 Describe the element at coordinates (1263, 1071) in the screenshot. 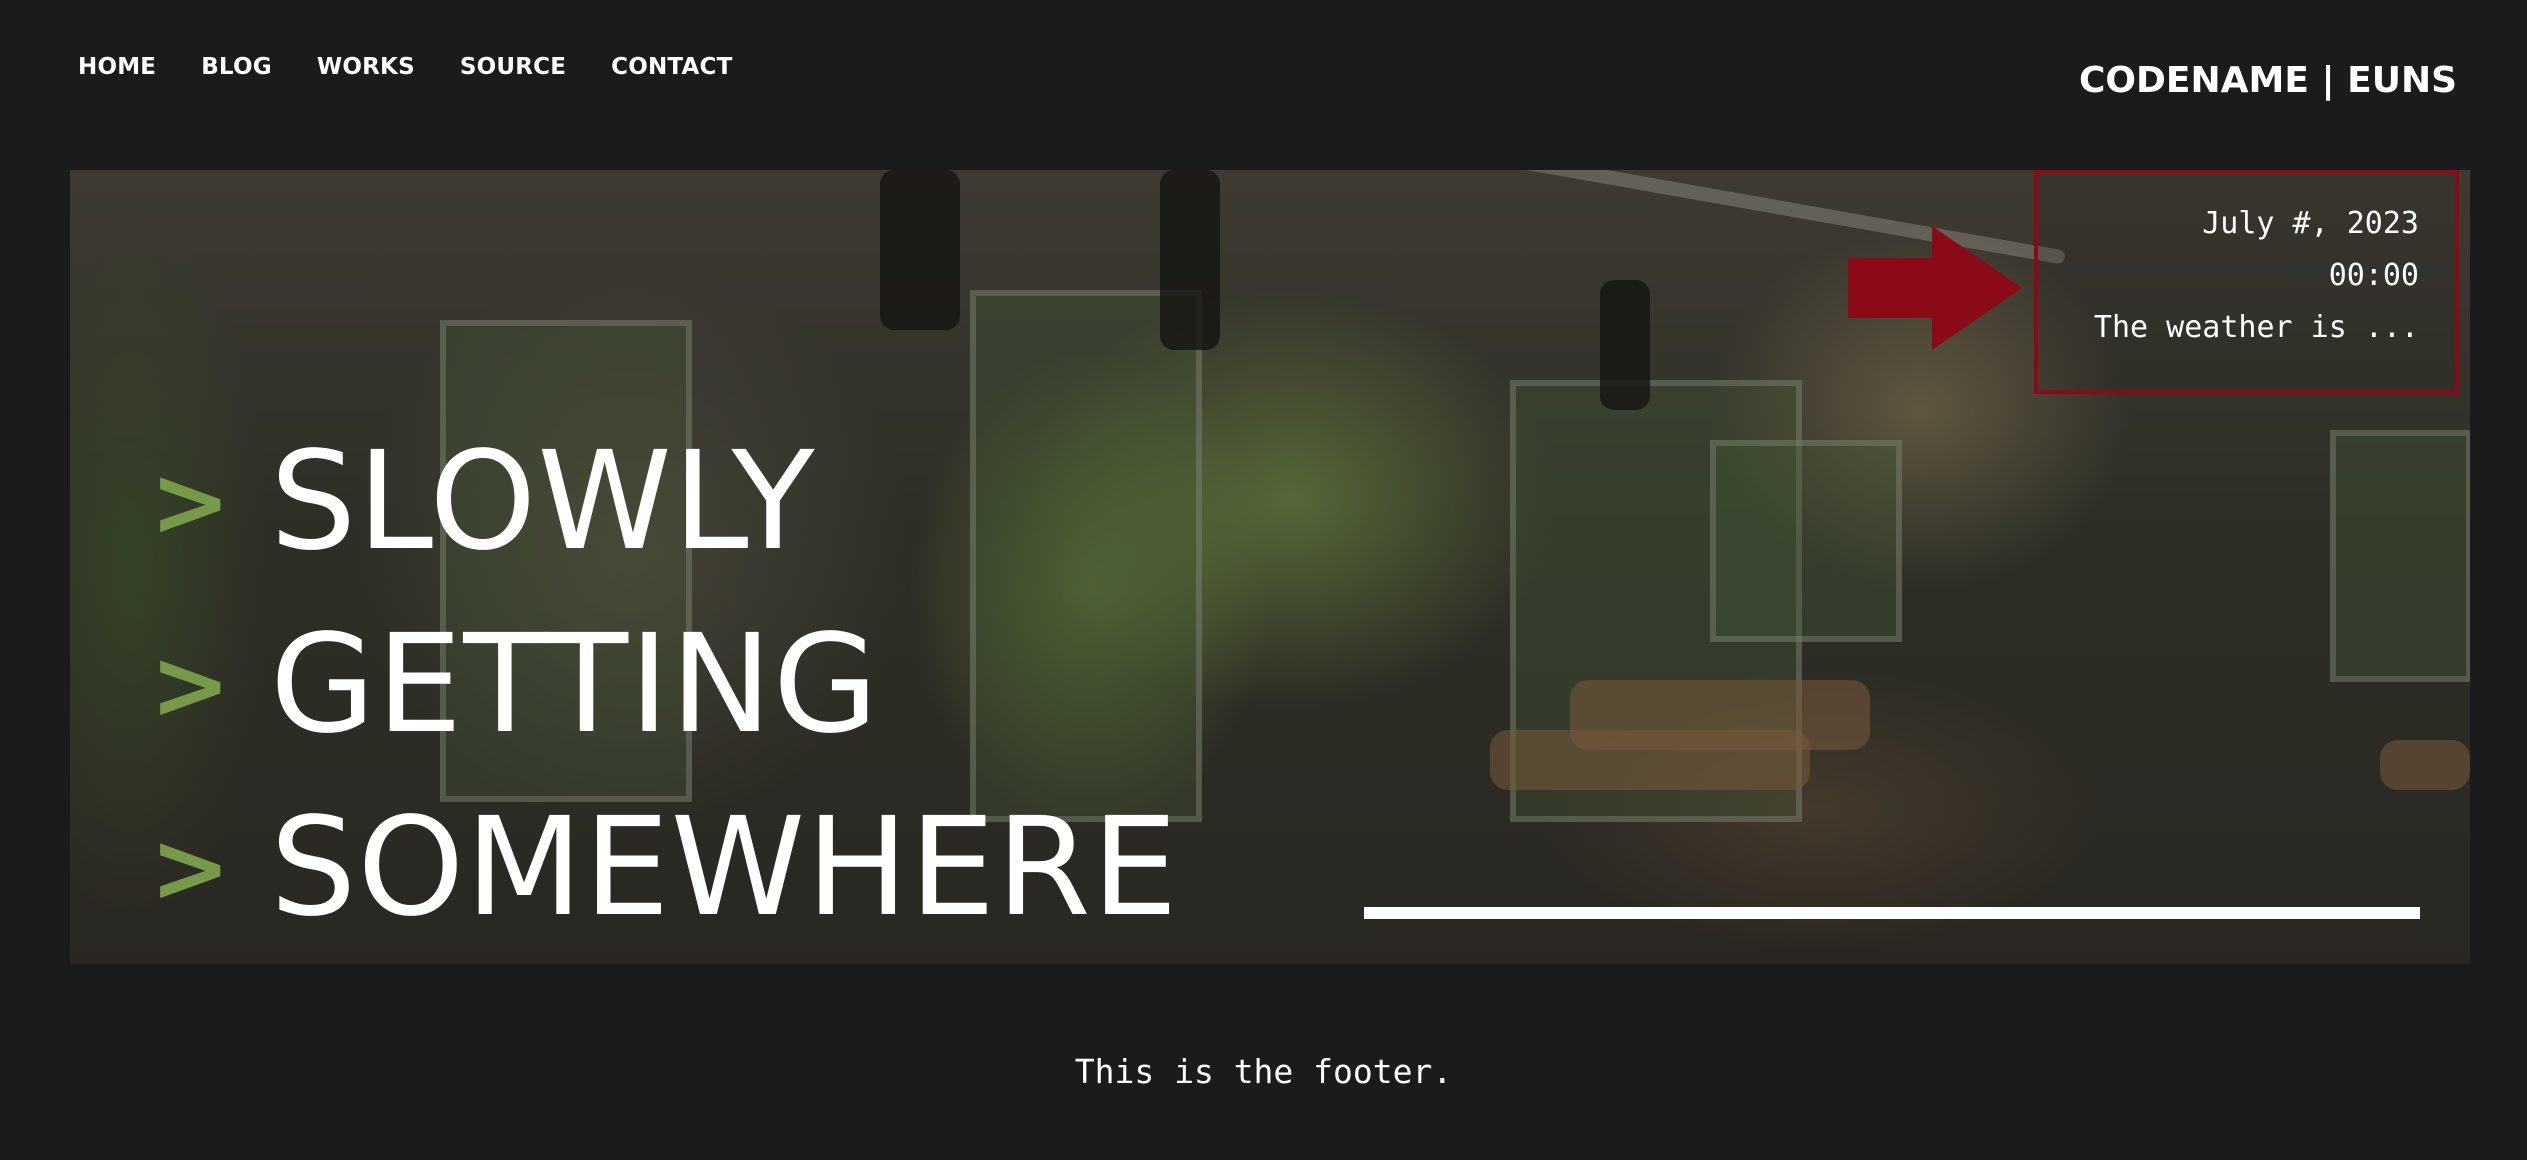

I see `footer-text: This is the footer.` at that location.